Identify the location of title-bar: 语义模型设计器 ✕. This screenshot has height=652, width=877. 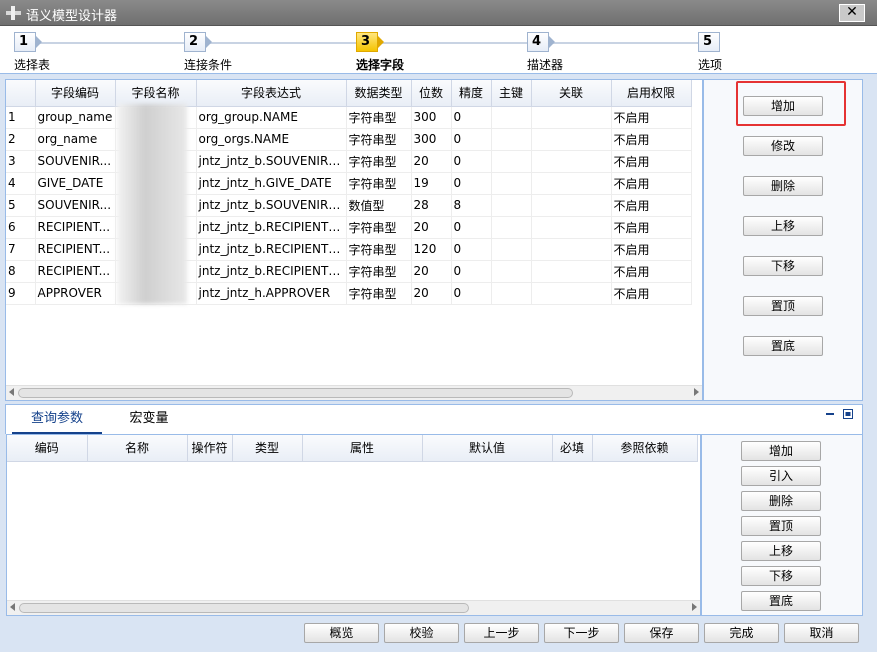
(438, 13).